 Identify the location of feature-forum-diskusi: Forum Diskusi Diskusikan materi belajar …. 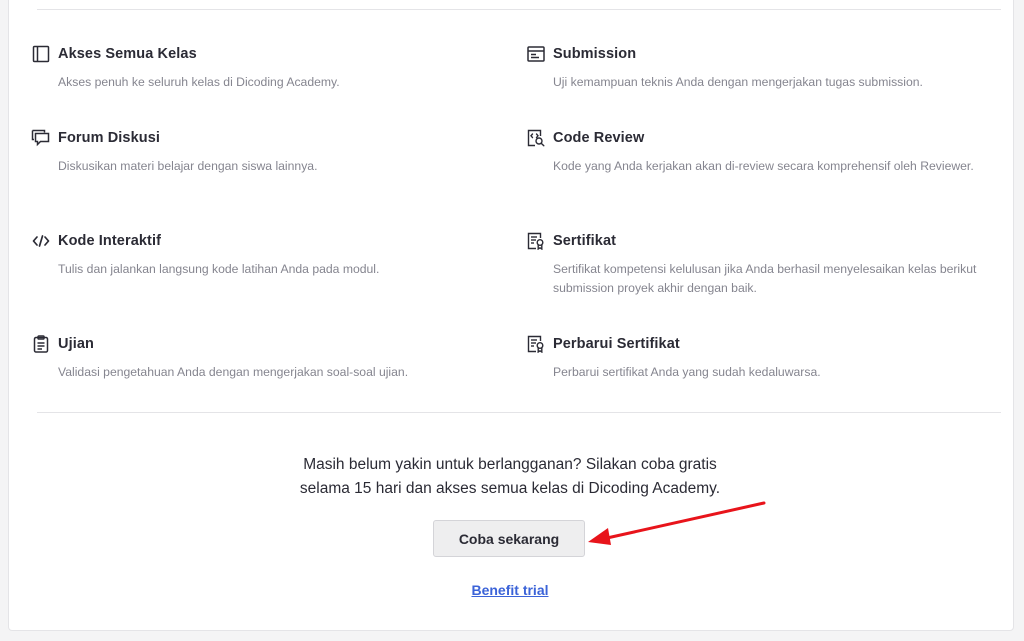
(256, 151).